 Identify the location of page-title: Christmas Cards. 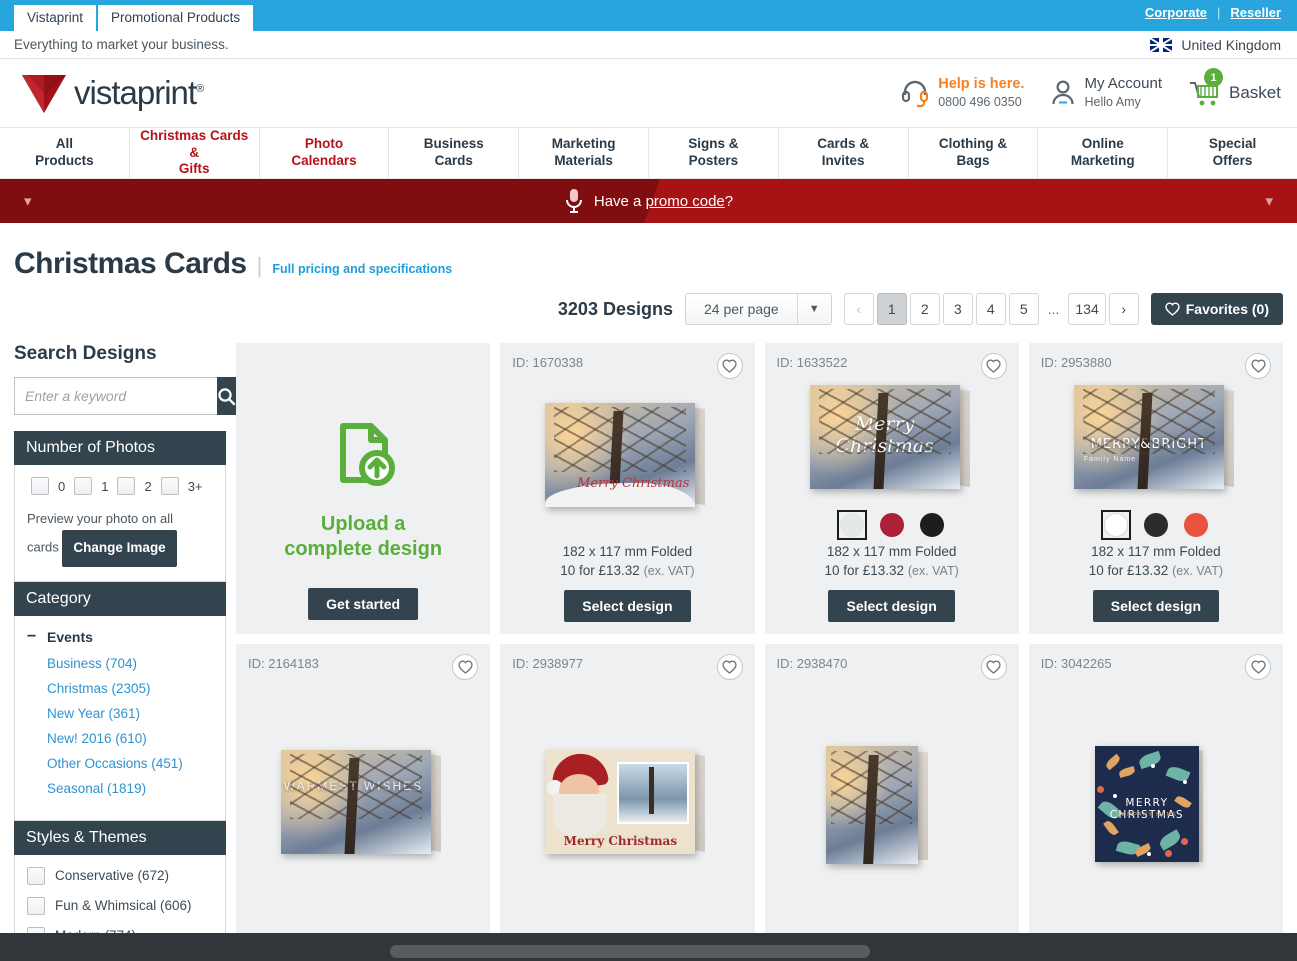
(130, 263).